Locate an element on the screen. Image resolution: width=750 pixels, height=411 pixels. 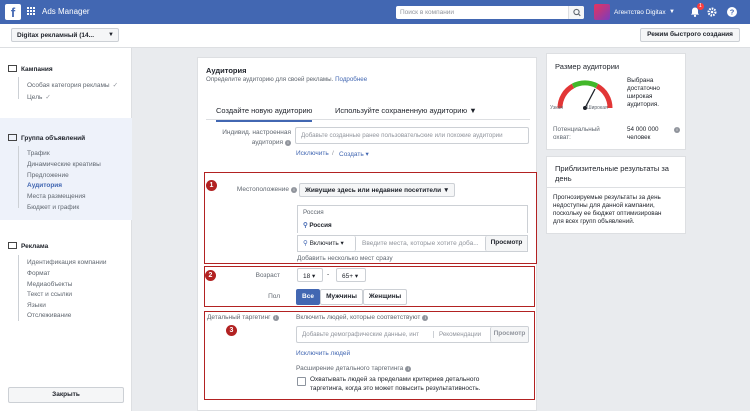
sidebar-item-text: Текст и ссылки is located at coordinates (49, 294).